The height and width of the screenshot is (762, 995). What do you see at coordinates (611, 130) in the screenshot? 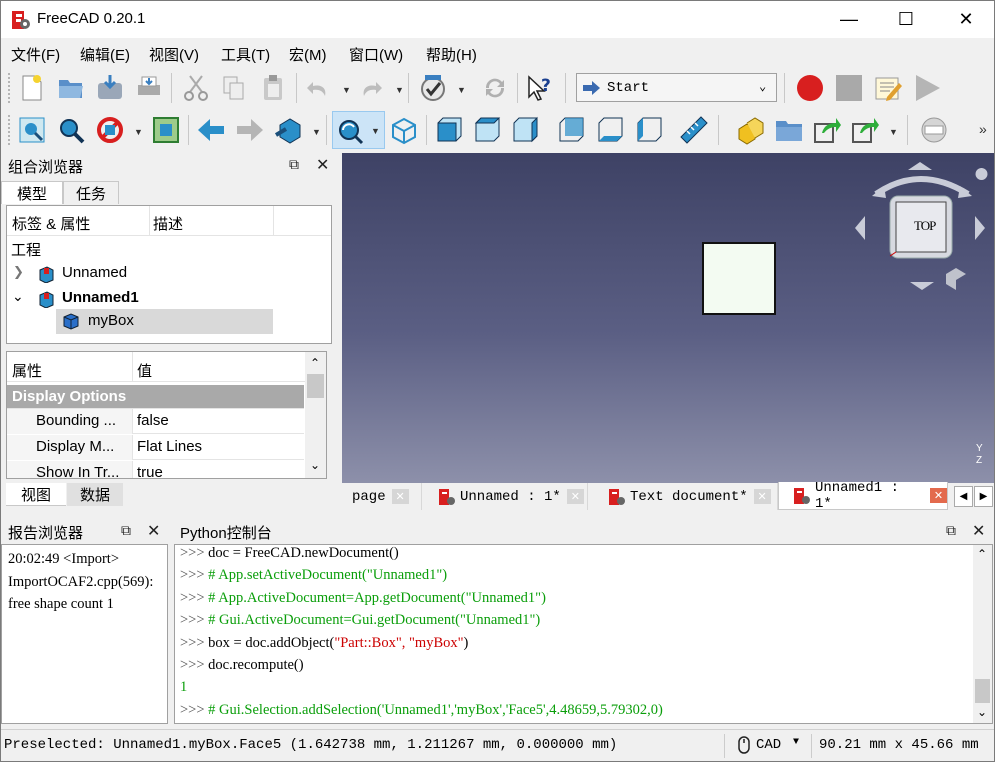
I see `view-bottom-icon` at bounding box center [611, 130].